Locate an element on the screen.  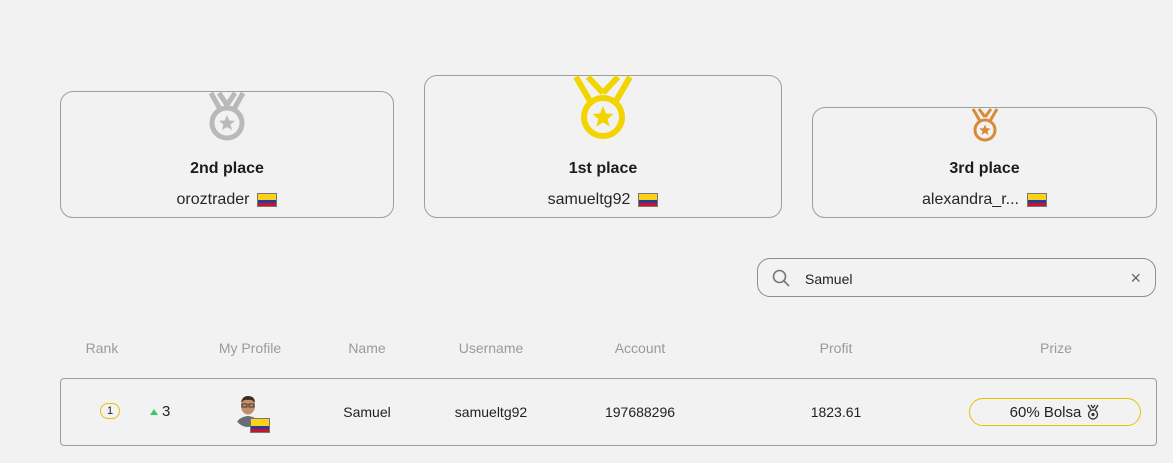
column-header-rank: Rank is located at coordinates (102, 348).